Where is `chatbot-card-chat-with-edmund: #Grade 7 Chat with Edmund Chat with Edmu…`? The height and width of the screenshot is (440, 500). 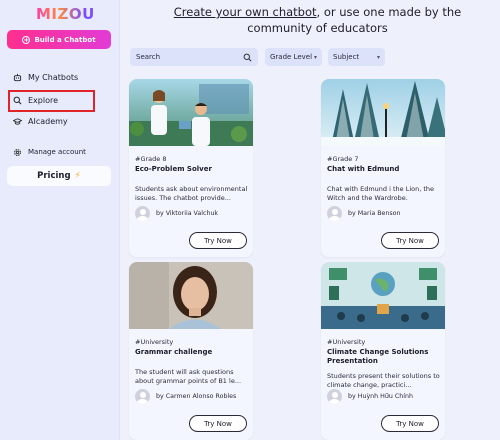 chatbot-card-chat-with-edmund: #Grade 7 Chat with Edmund Chat with Edmu… is located at coordinates (383, 168).